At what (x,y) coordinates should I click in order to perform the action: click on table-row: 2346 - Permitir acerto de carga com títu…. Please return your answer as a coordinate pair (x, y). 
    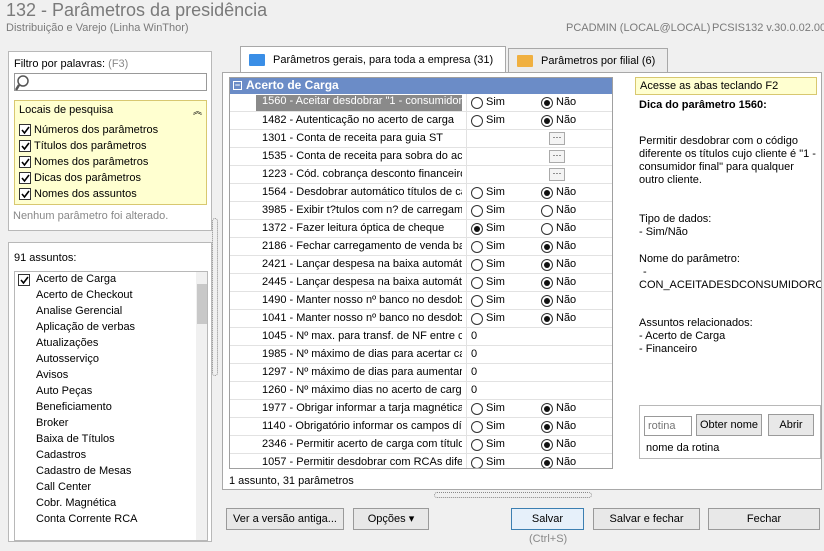
    Looking at the image, I should click on (421, 445).